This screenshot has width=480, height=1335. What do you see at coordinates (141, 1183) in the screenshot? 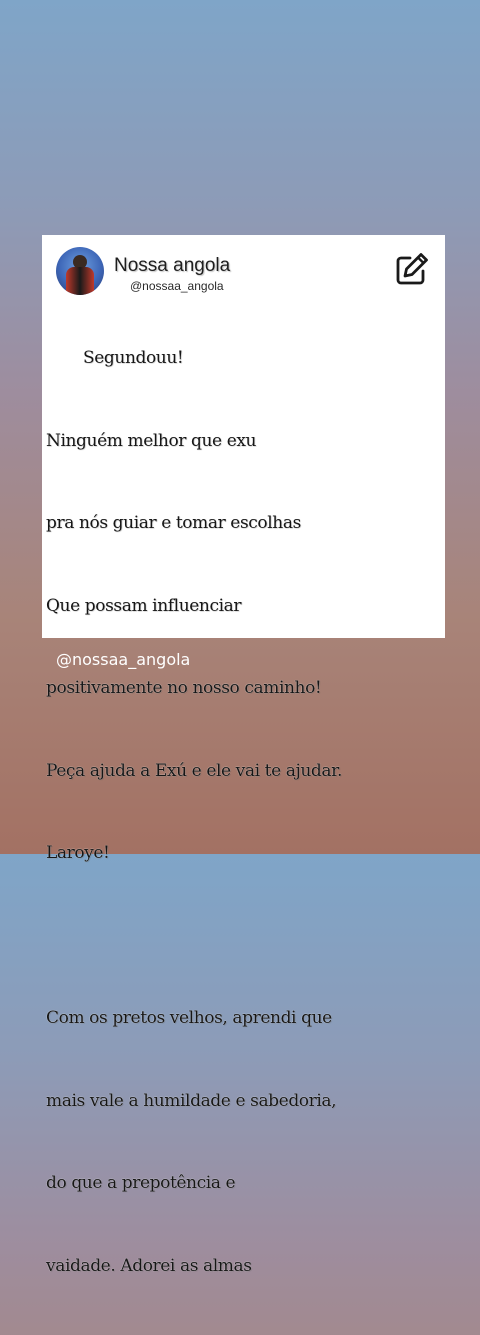
I see `post-line: do que a prepotência e` at bounding box center [141, 1183].